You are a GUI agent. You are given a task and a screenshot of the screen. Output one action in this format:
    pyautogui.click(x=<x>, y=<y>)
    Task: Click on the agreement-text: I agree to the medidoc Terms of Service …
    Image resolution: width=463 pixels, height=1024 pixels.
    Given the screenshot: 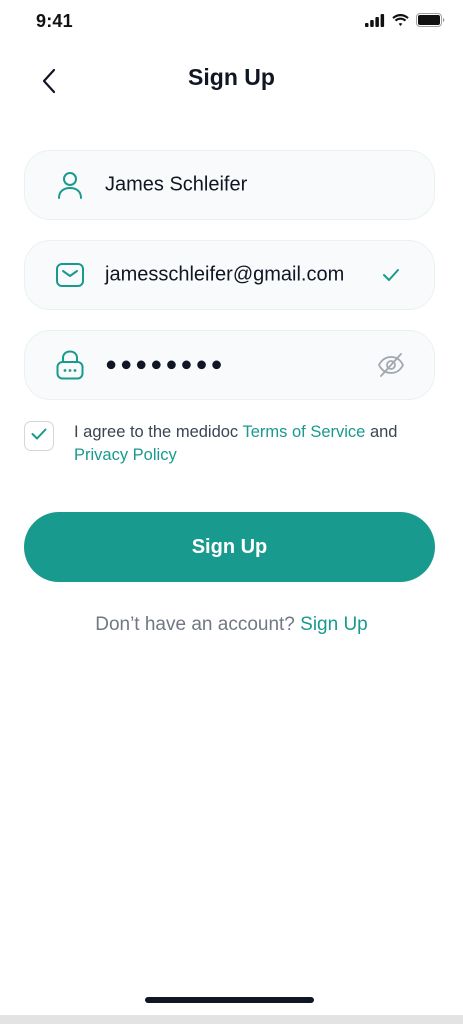 What is the action you would take?
    pyautogui.click(x=254, y=444)
    